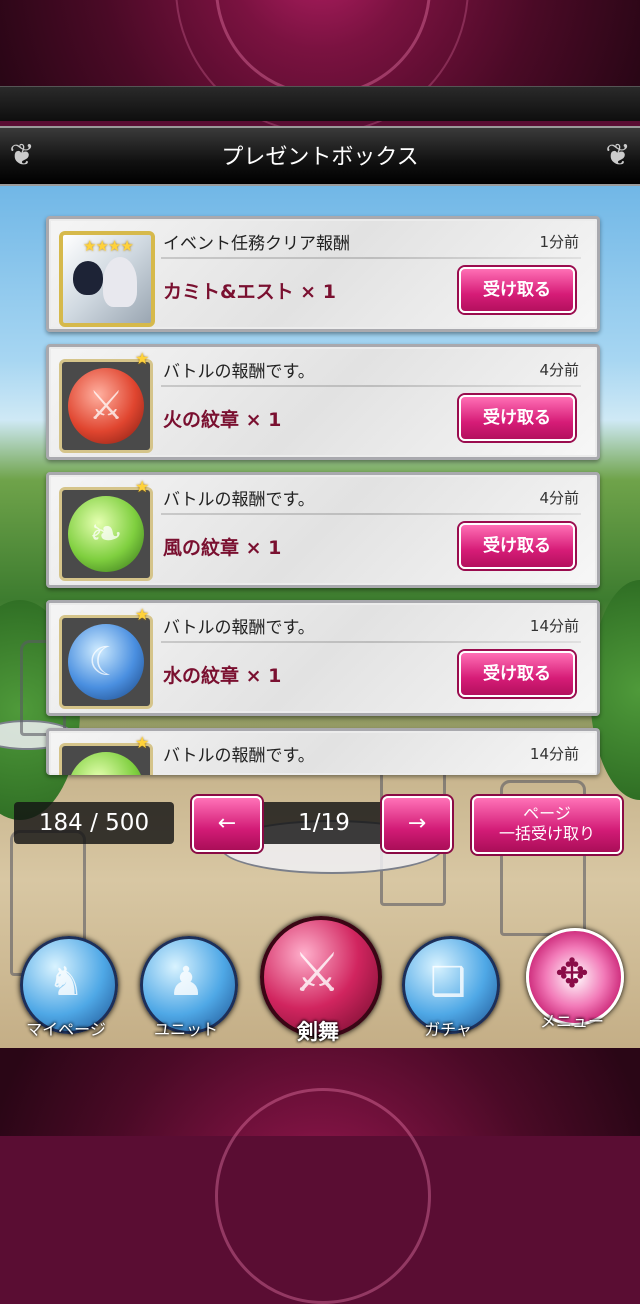 This screenshot has height=1304, width=640. Describe the element at coordinates (448, 982) in the screenshot. I see `gacha-icon: ❑` at that location.